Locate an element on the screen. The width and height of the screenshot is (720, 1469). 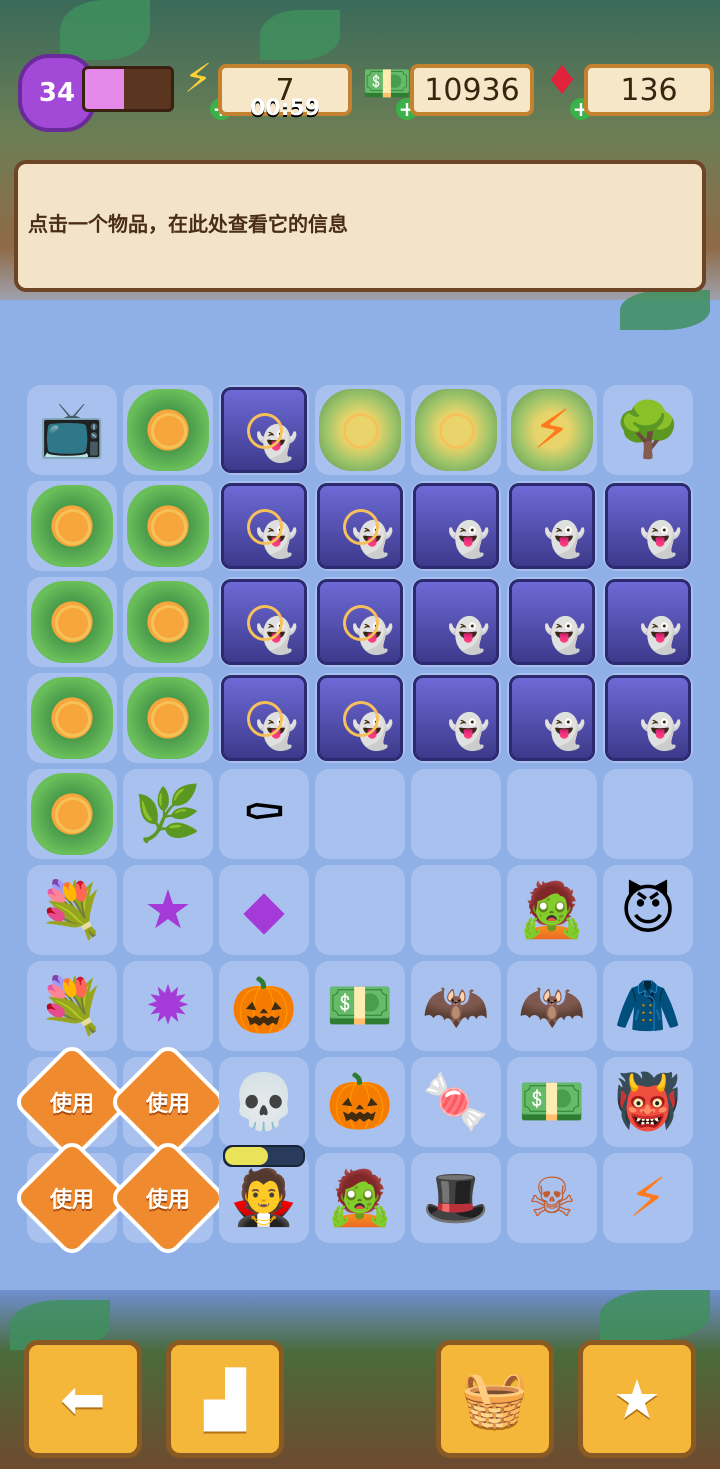
board-cell: 🧥 is located at coordinates (648, 1006).